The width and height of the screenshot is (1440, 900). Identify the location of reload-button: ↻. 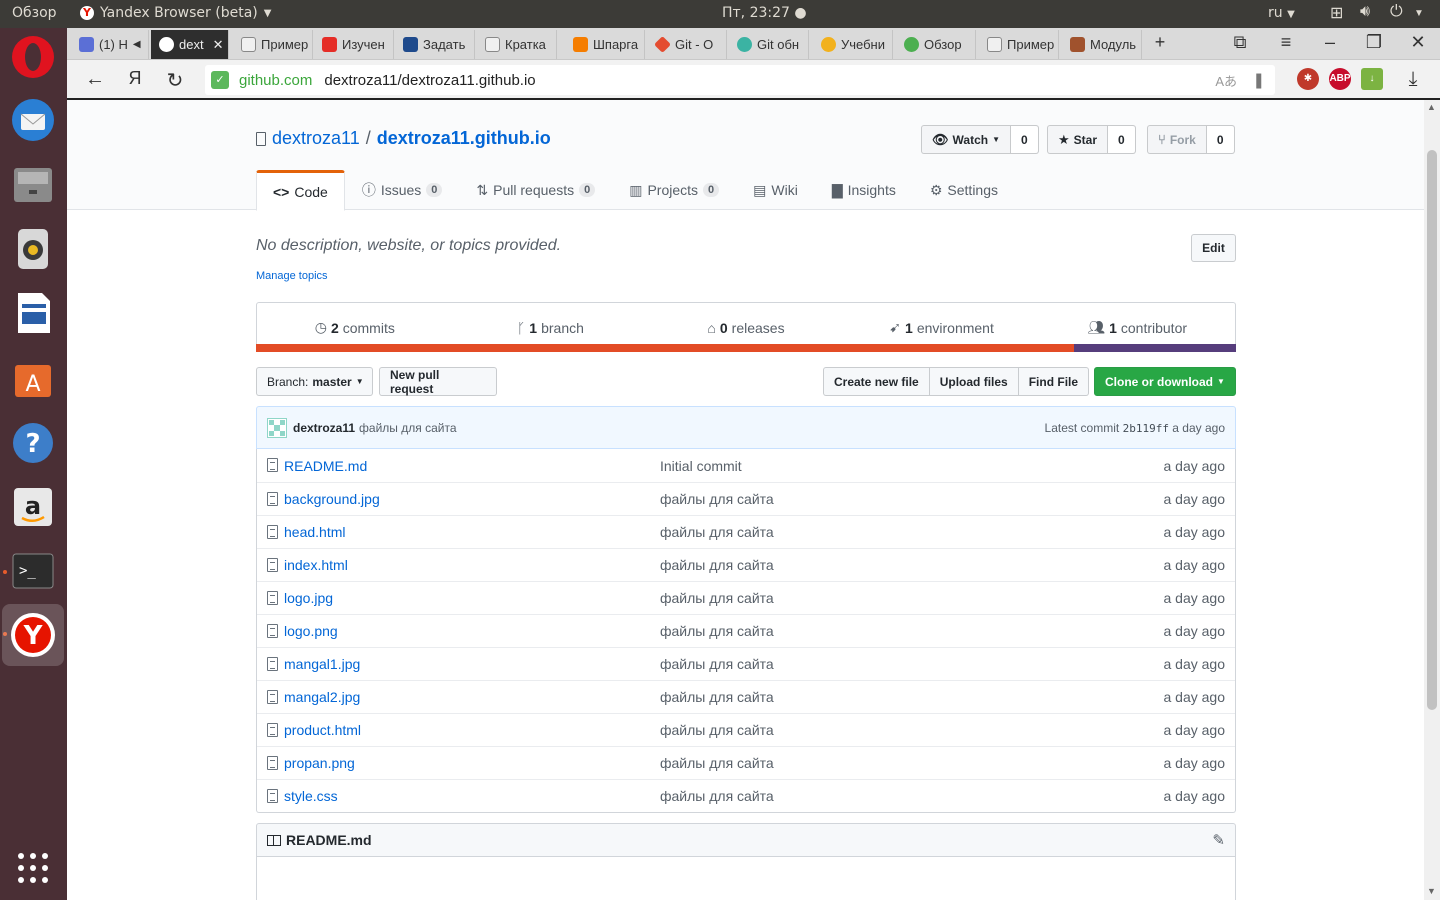
(175, 80).